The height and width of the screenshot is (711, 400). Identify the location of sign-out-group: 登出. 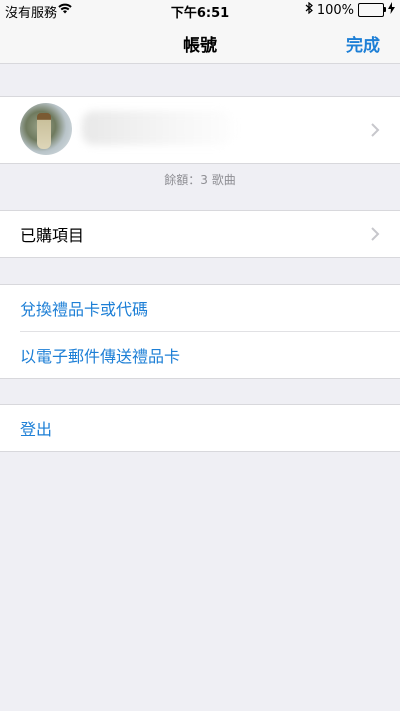
(200, 428).